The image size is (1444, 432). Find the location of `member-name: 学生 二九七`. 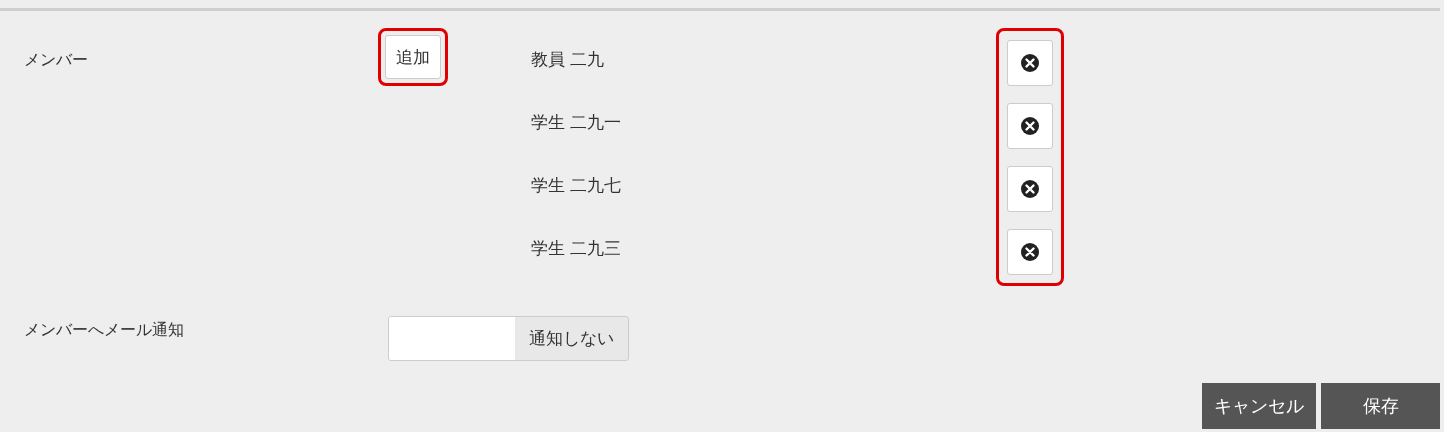

member-name: 学生 二九七 is located at coordinates (577, 185).